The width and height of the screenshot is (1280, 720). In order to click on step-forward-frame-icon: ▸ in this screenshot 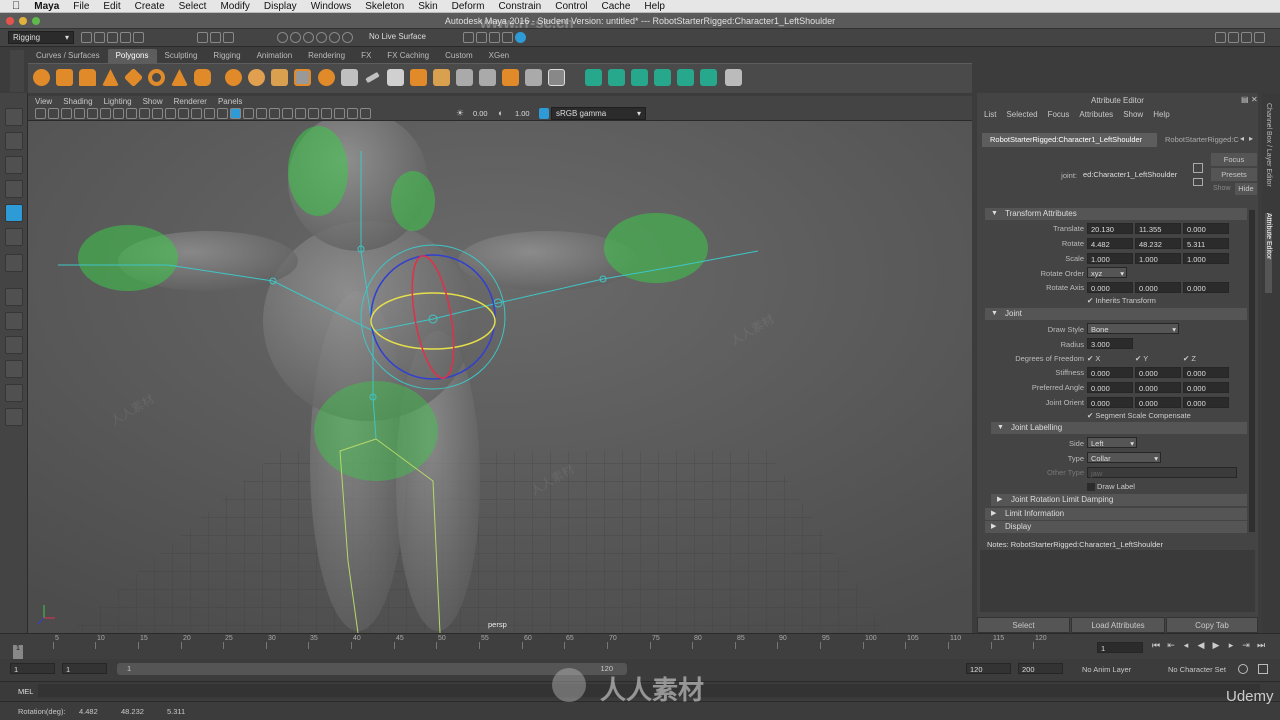, I will do `click(1231, 645)`.